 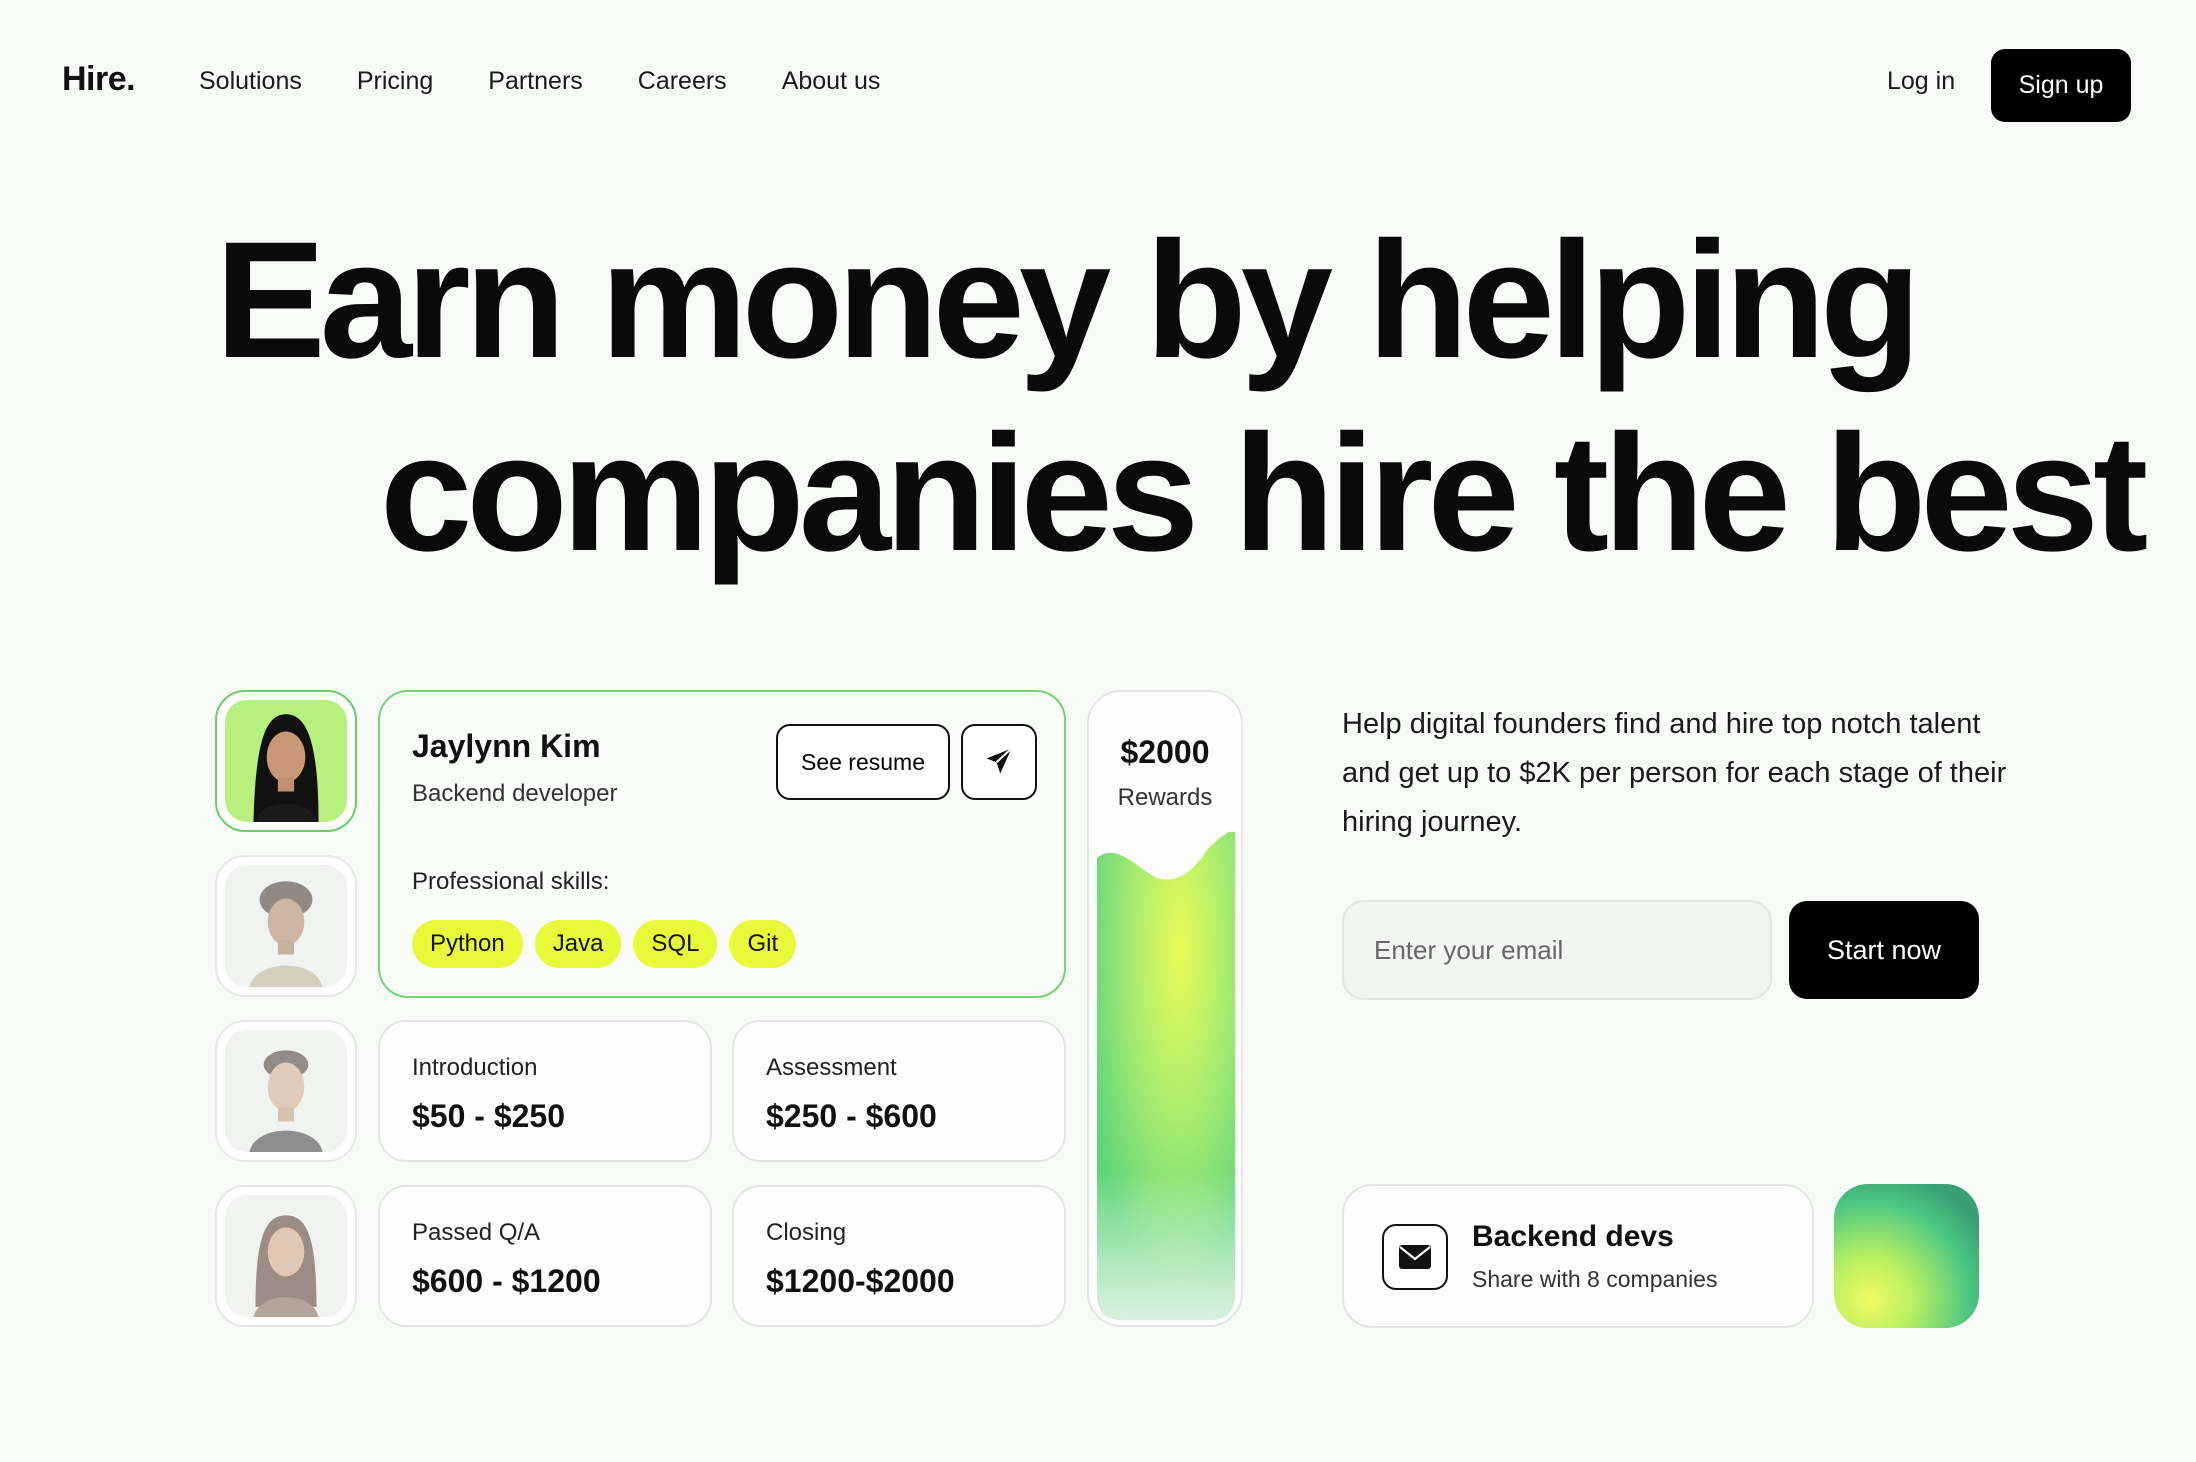 I want to click on stage-value: $1200-$2000, so click(x=860, y=1281).